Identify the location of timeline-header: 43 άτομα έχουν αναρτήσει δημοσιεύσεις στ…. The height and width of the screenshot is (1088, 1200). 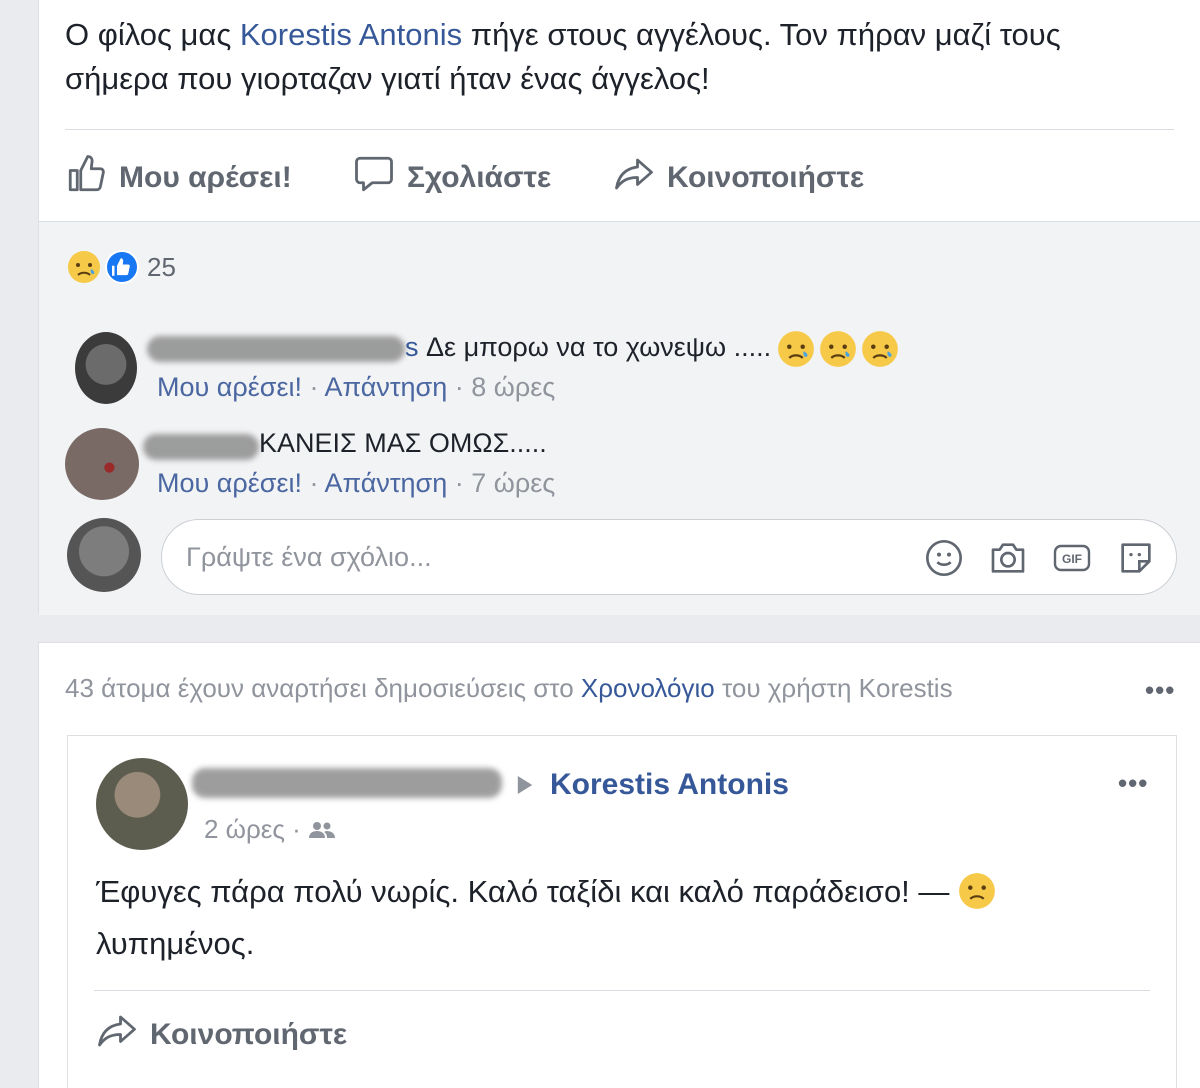
(509, 688).